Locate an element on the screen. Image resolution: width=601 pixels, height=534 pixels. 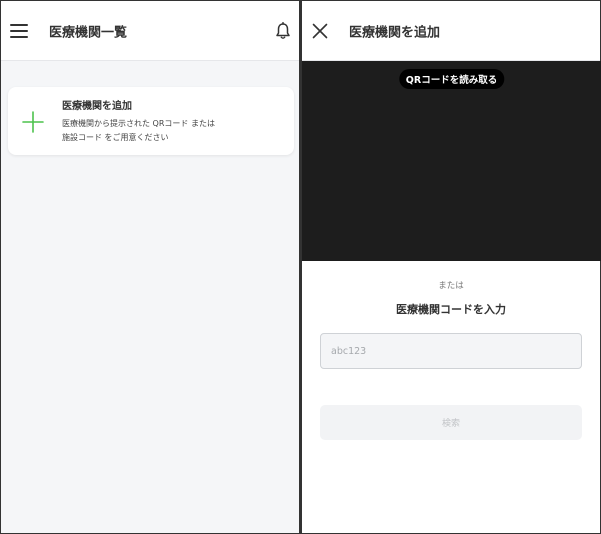
bell-icon is located at coordinates (283, 31).